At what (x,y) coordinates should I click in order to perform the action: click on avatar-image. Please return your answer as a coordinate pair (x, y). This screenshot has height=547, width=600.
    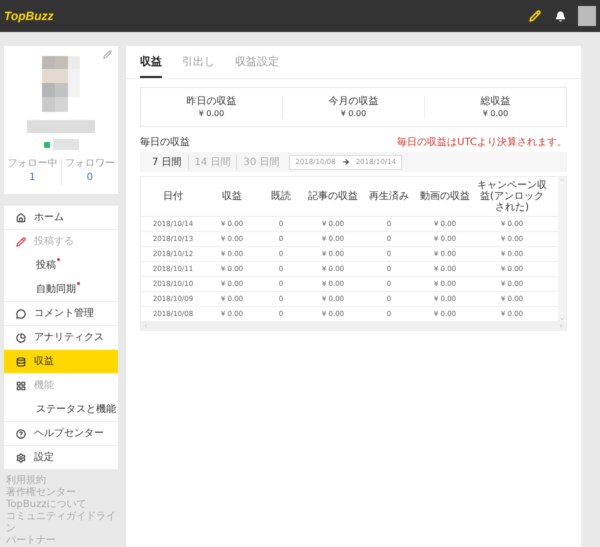
    Looking at the image, I should click on (61, 84).